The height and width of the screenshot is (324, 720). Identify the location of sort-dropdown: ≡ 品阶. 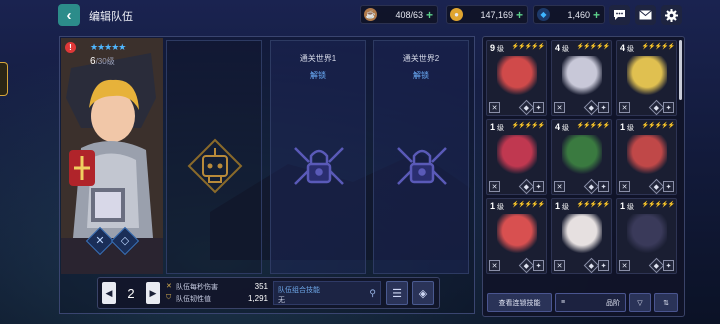
(590, 302).